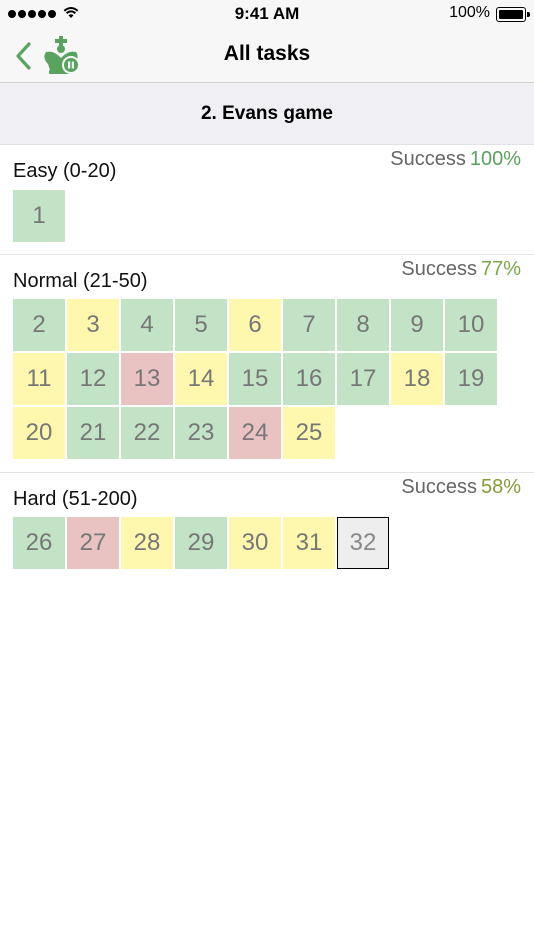  Describe the element at coordinates (471, 379) in the screenshot. I see `task-cell-19: 19` at that location.